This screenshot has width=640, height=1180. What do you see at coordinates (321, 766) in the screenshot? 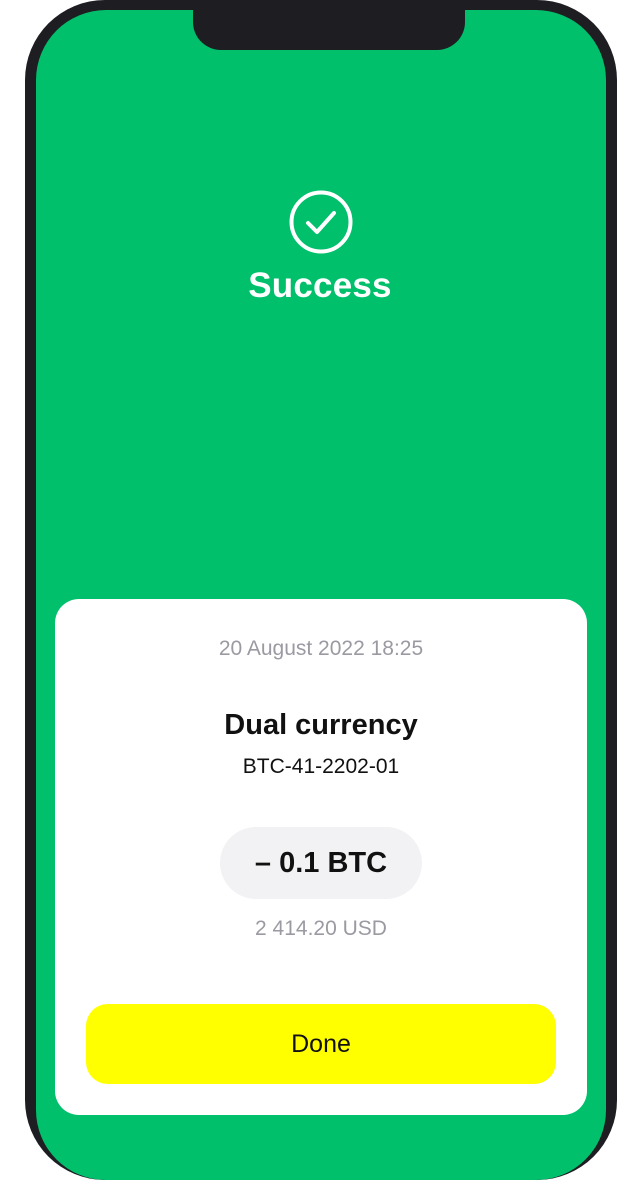
I see `product-code: BTC-41-2202-01` at bounding box center [321, 766].